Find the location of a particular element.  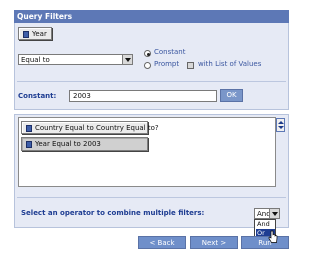

list-of-values-checkbox is located at coordinates (190, 65).